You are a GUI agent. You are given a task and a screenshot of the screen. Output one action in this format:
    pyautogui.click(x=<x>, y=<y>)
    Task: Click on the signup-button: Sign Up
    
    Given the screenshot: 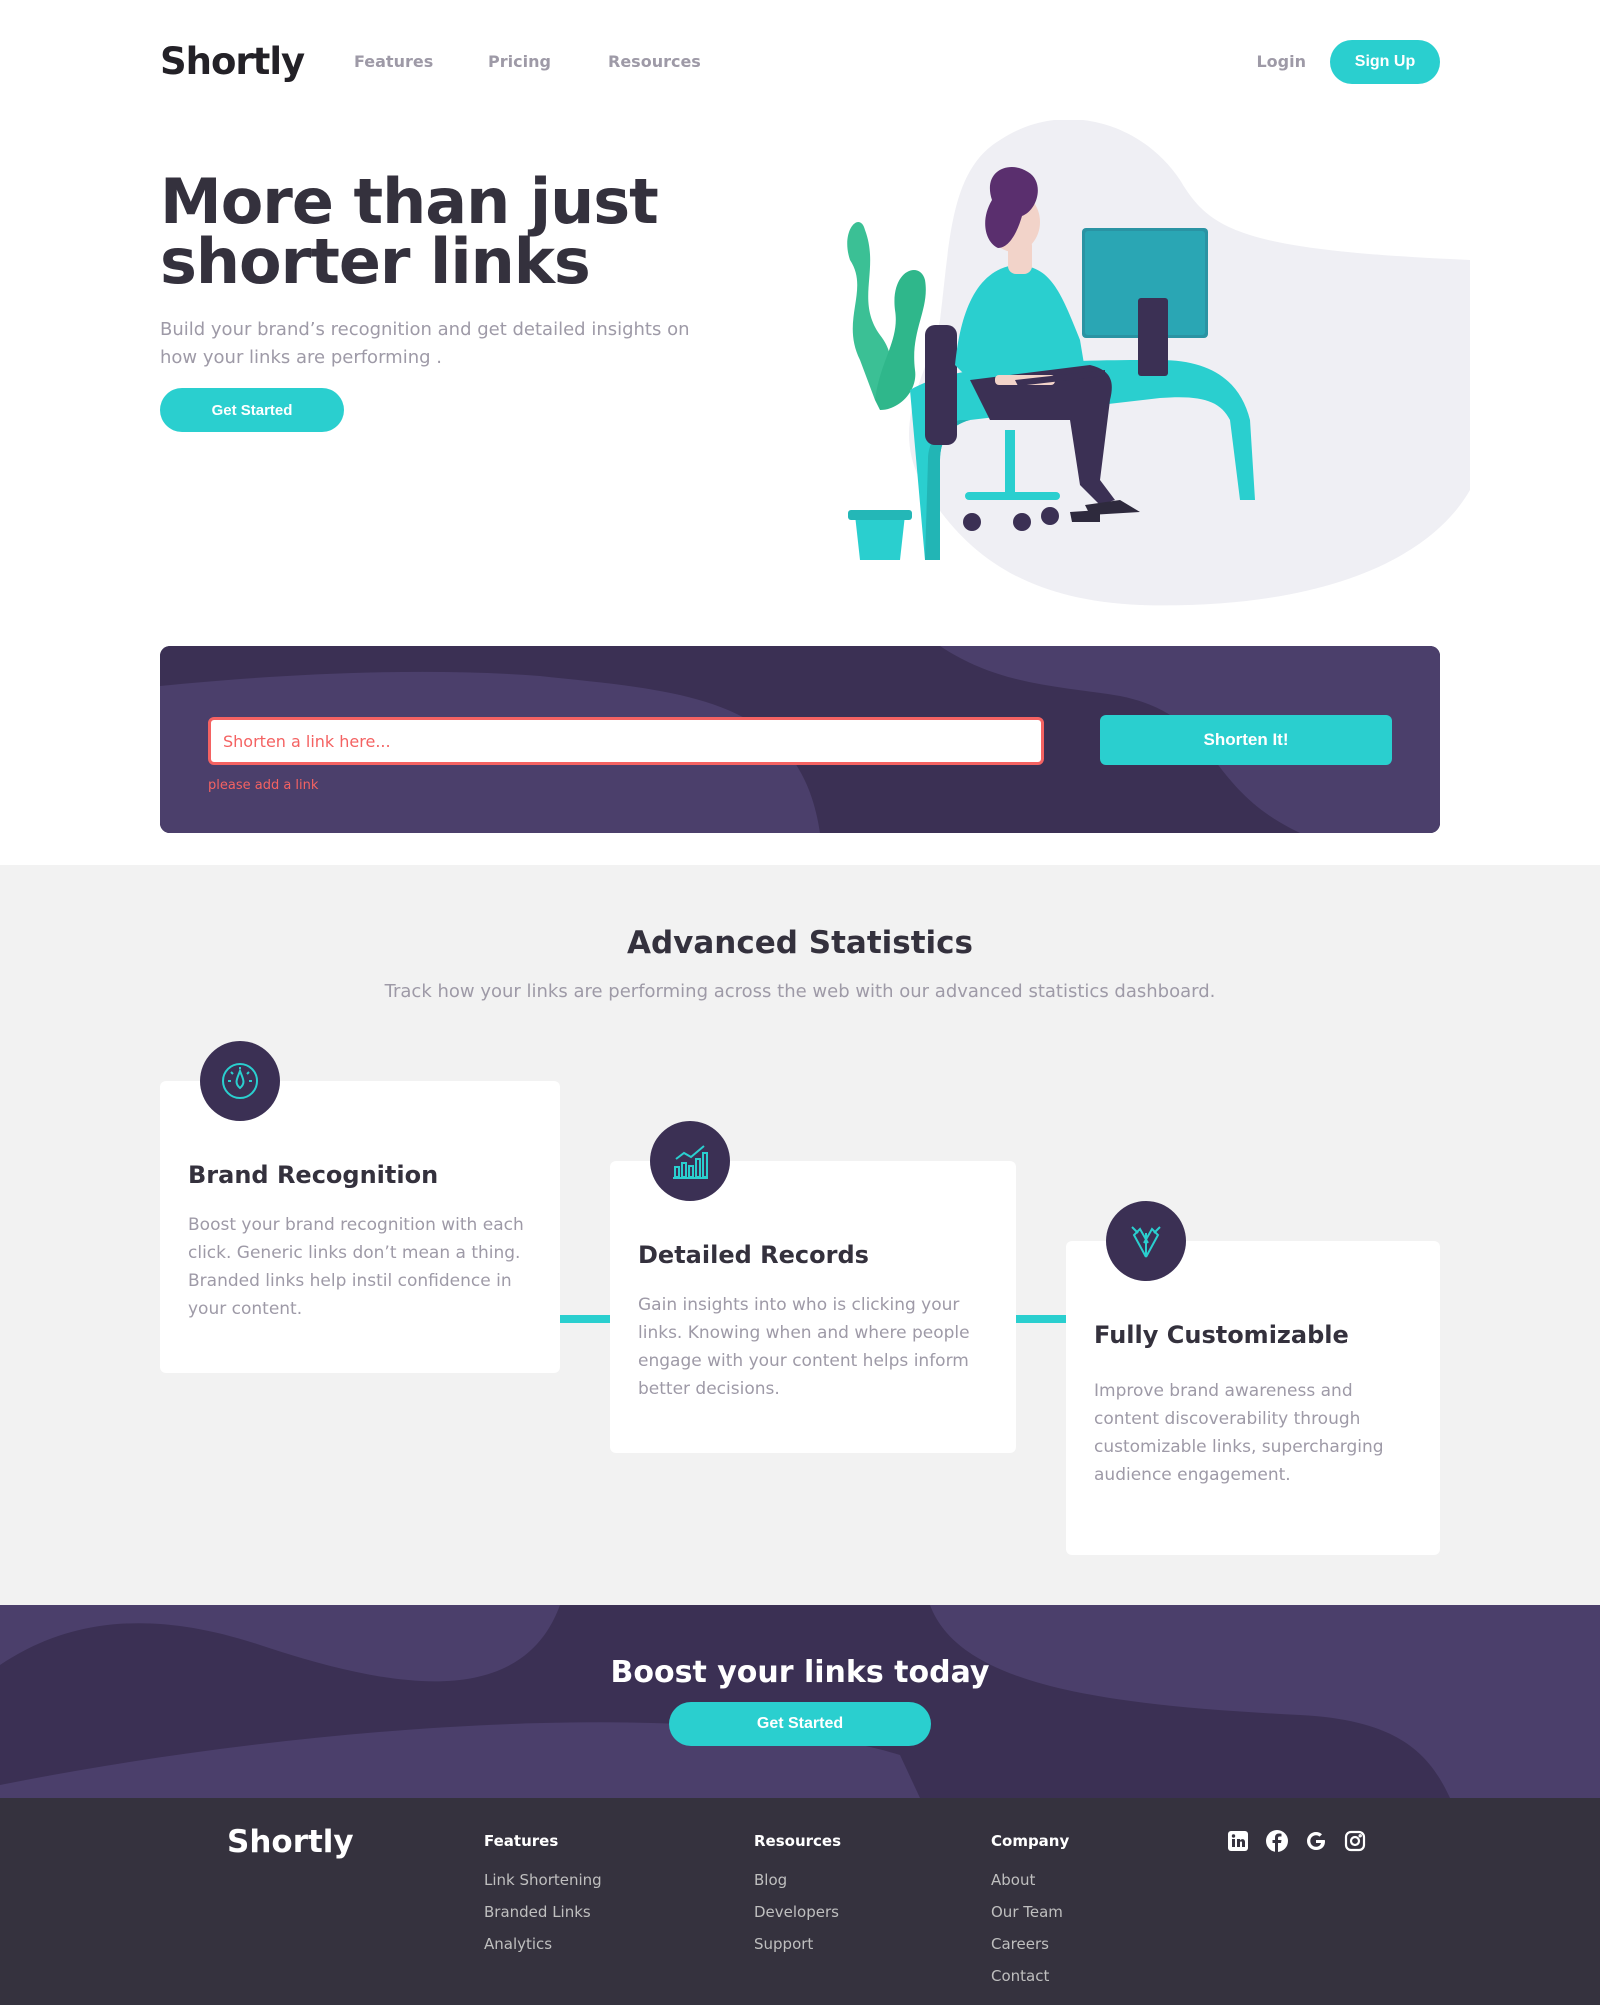 What is the action you would take?
    pyautogui.click(x=1385, y=62)
    